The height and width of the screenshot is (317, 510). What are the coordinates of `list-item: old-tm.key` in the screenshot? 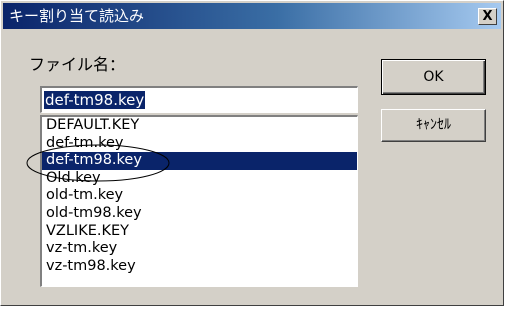 It's located at (199, 196).